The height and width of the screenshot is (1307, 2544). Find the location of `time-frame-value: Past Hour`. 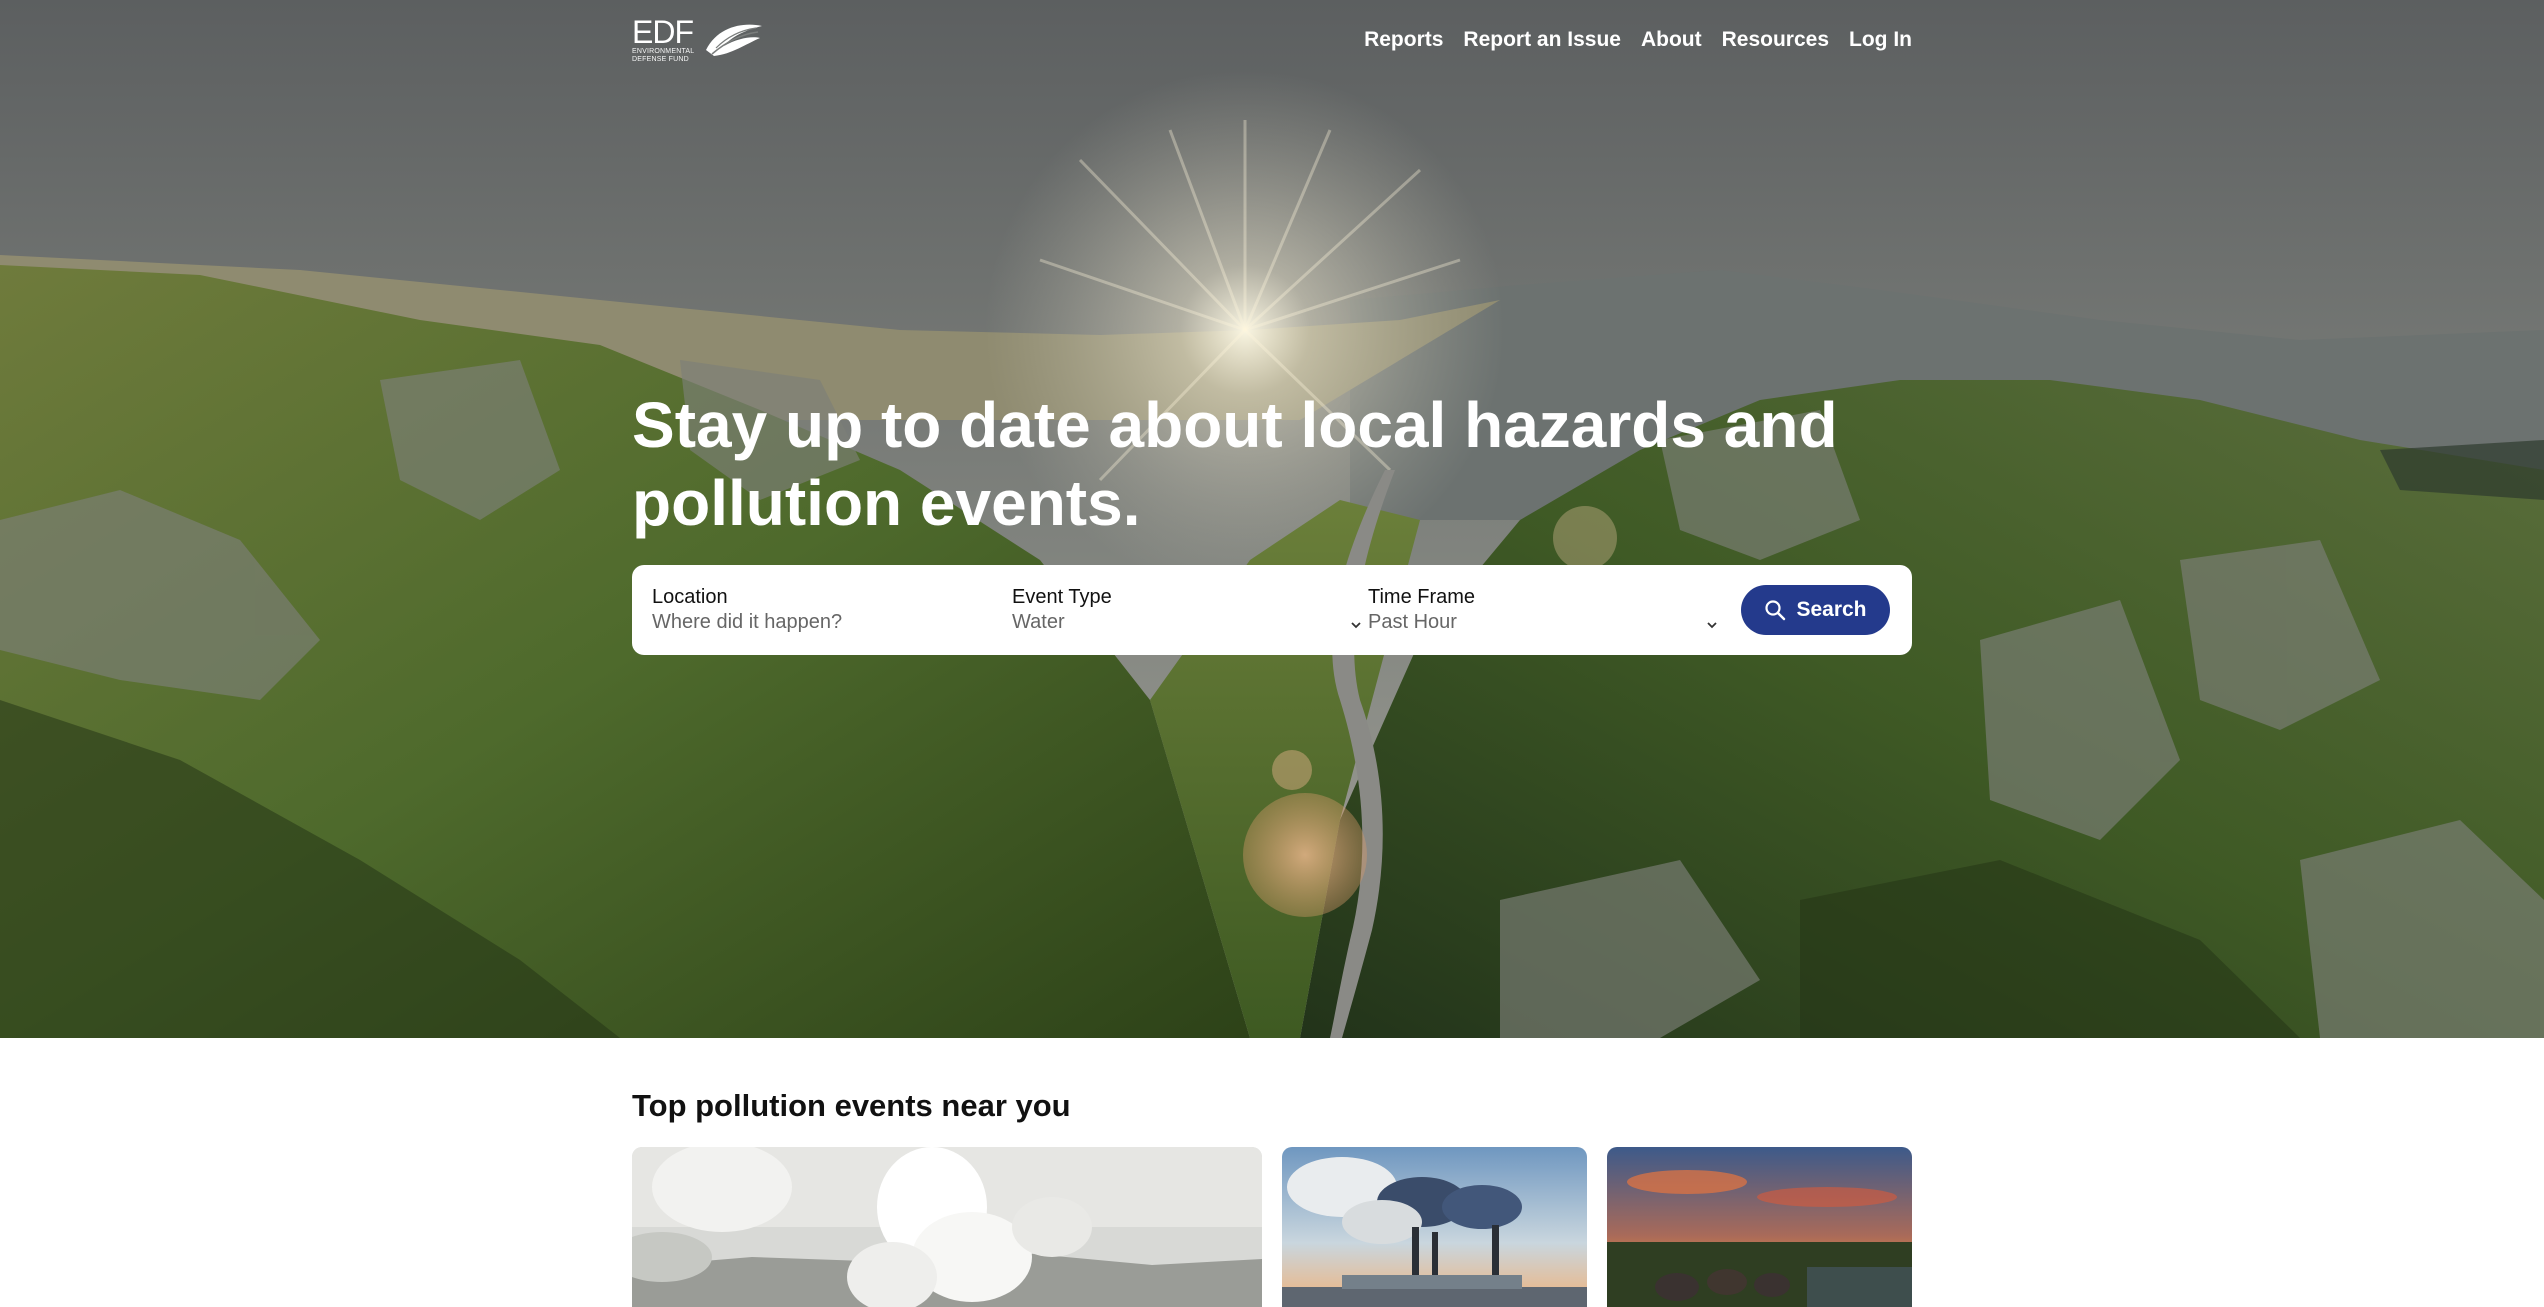

time-frame-value: Past Hour is located at coordinates (1548, 622).